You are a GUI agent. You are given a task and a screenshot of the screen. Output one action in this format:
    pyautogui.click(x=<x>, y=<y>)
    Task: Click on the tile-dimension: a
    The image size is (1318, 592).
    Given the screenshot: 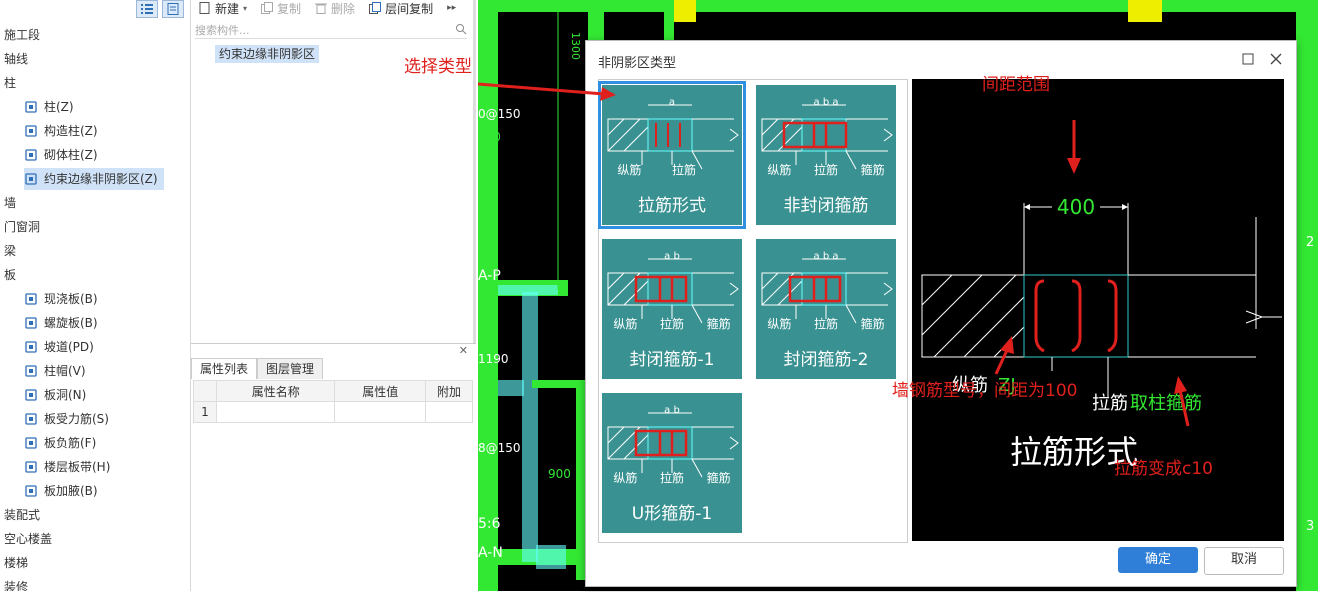 What is the action you would take?
    pyautogui.click(x=672, y=102)
    